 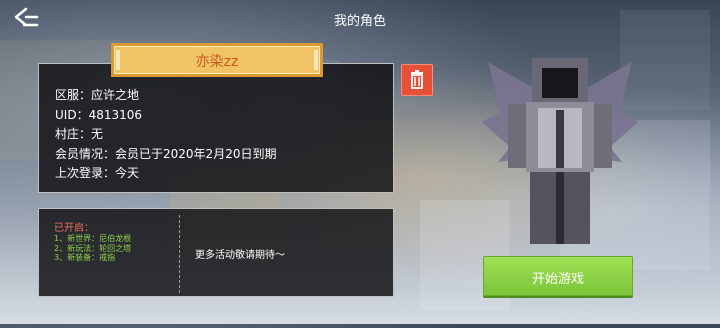 I want to click on village-row: 村庄：无, so click(x=165, y=135).